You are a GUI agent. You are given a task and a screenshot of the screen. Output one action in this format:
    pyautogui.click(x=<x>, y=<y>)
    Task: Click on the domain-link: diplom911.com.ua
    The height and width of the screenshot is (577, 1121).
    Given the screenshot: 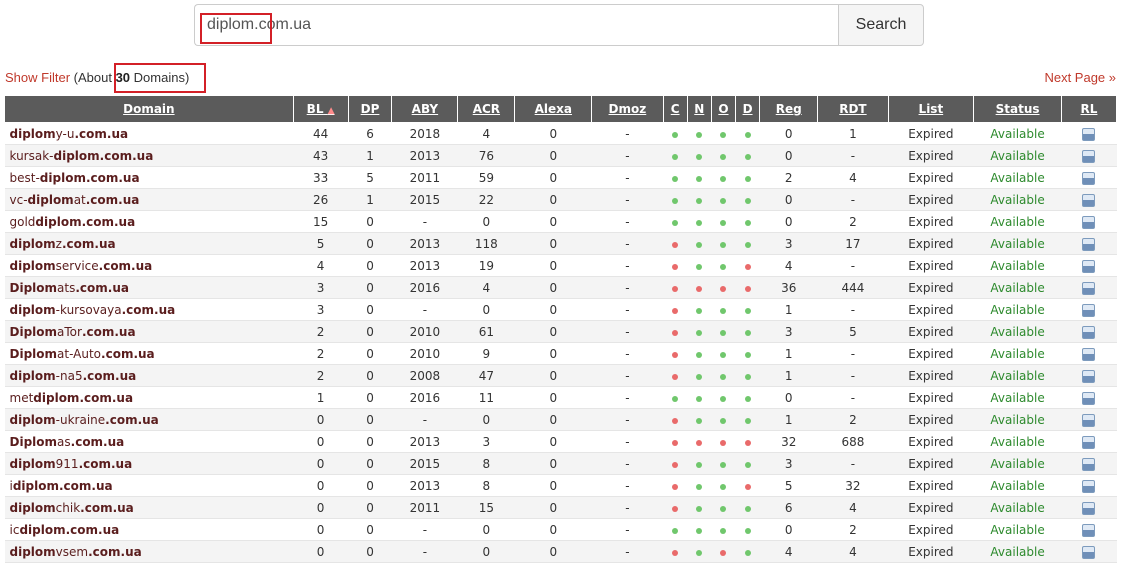 What is the action you would take?
    pyautogui.click(x=149, y=463)
    